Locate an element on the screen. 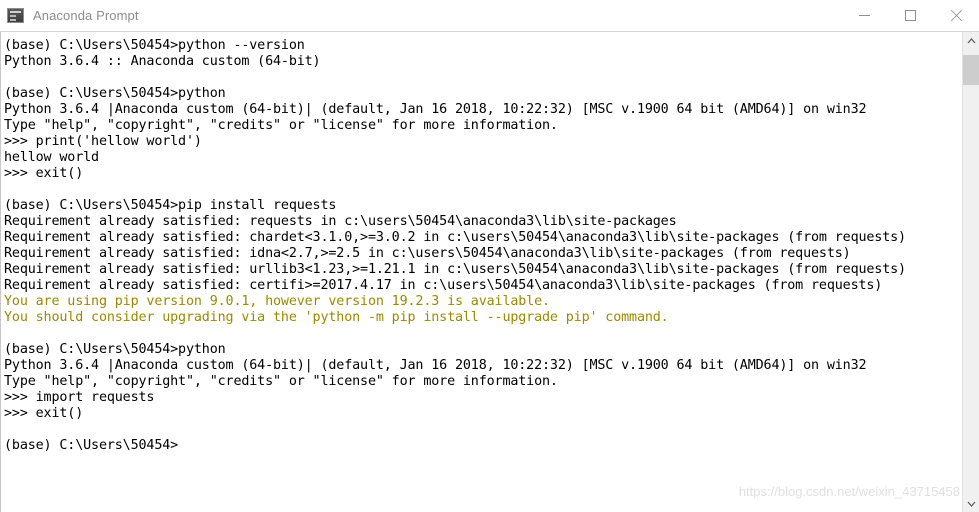 The width and height of the screenshot is (979, 512). maximize-icon is located at coordinates (910, 15).